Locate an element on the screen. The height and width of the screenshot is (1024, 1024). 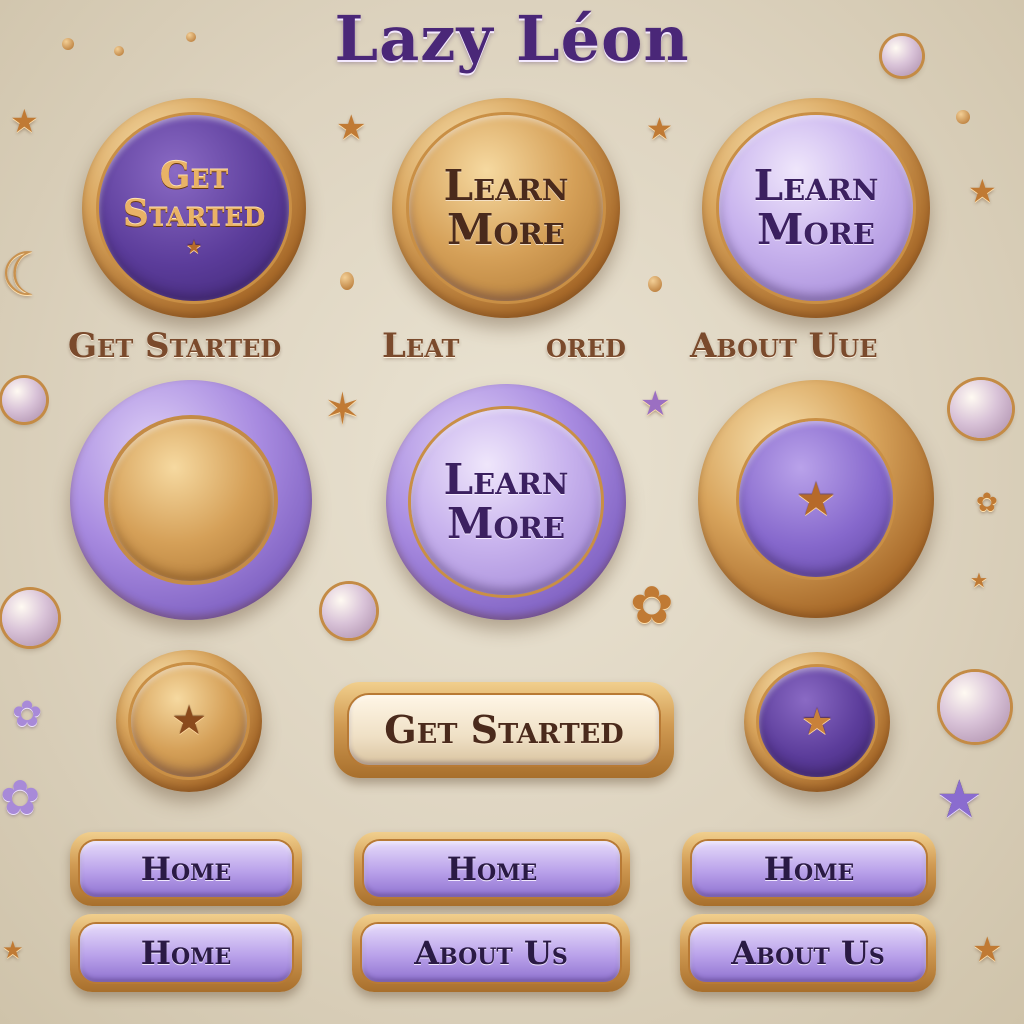
home-button-1: Home is located at coordinates (186, 869).